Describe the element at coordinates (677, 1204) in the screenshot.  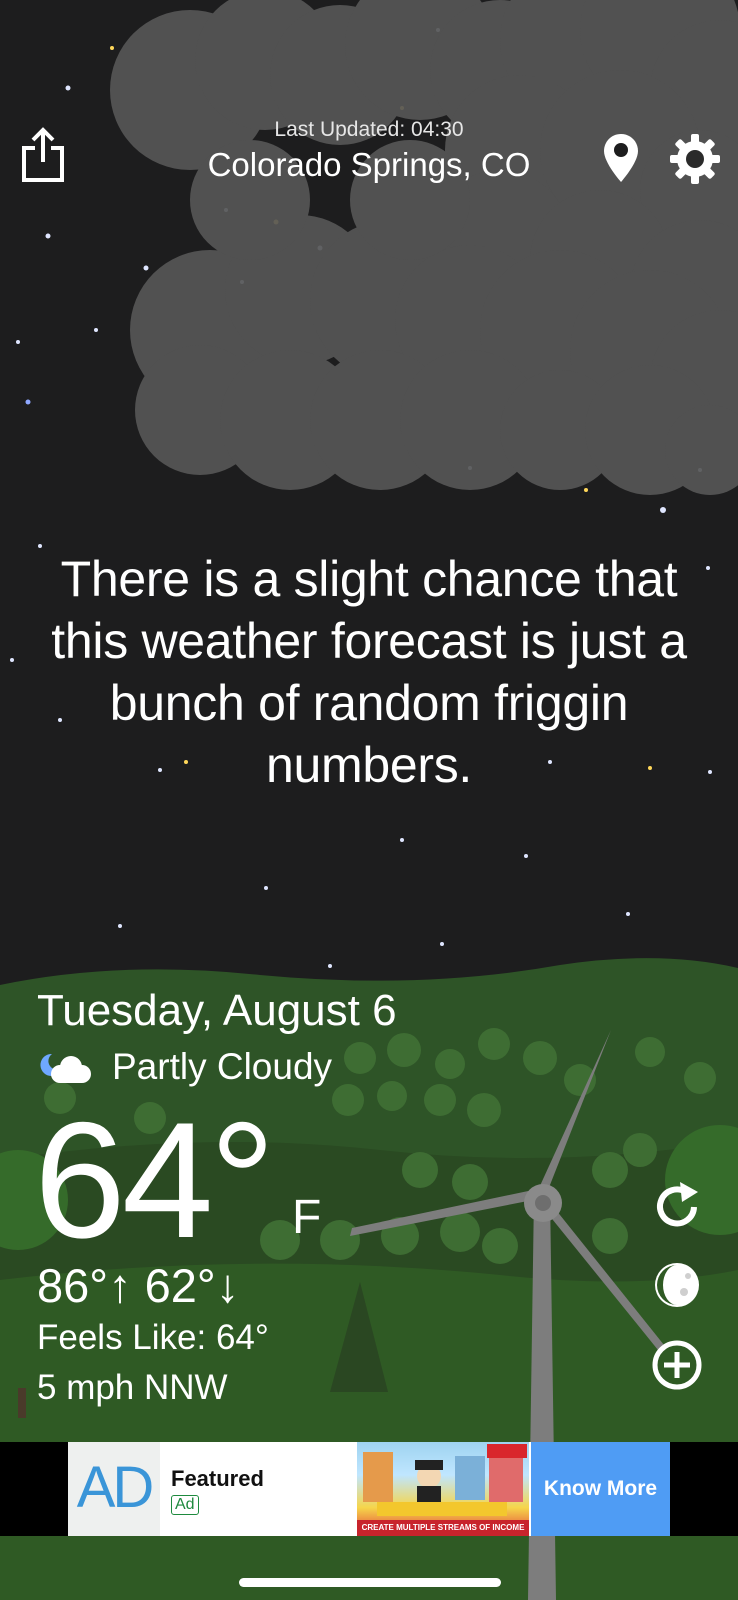
I see `refresh-icon` at that location.